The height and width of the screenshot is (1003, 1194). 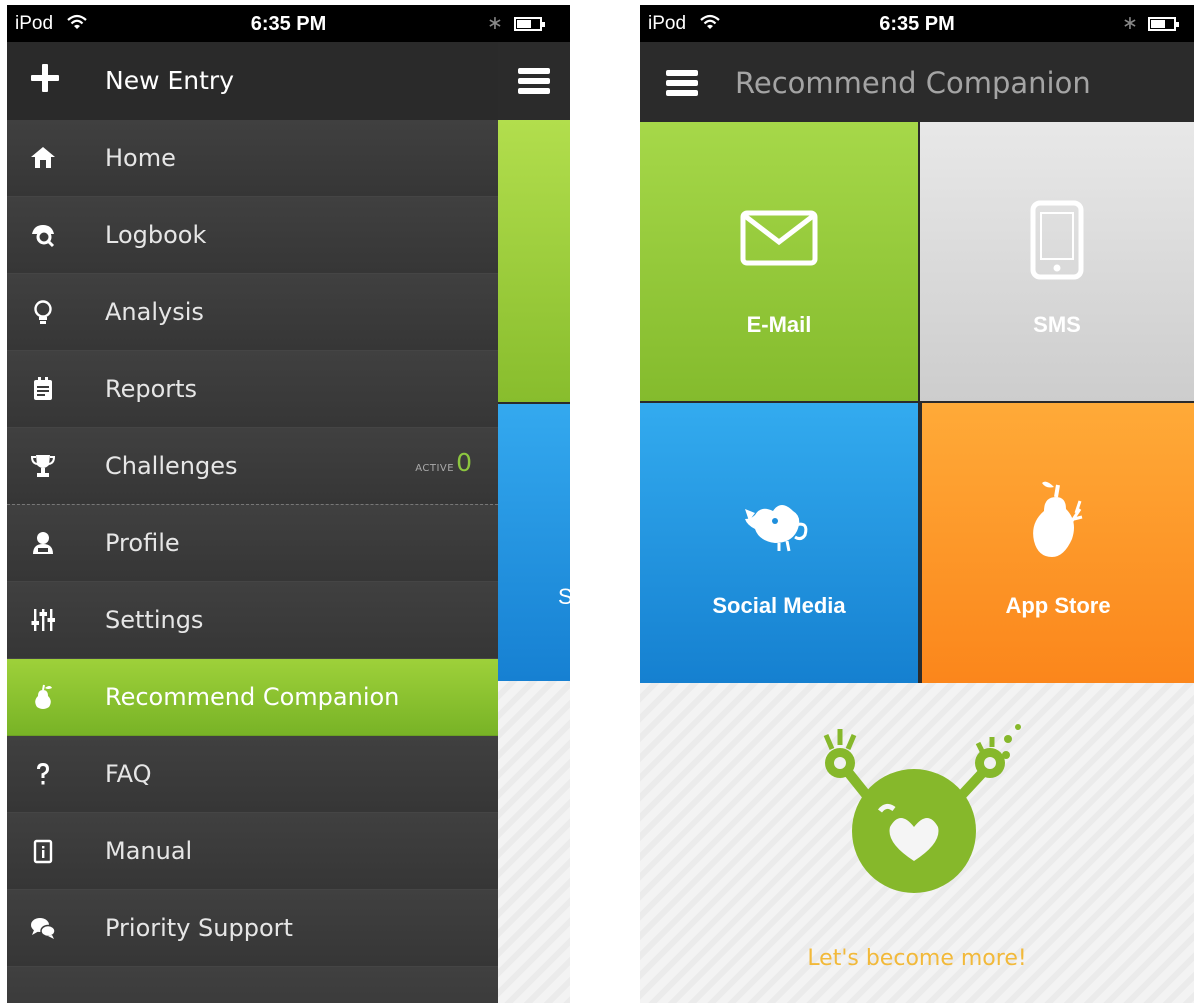 I want to click on profile-icon, so click(x=43, y=543).